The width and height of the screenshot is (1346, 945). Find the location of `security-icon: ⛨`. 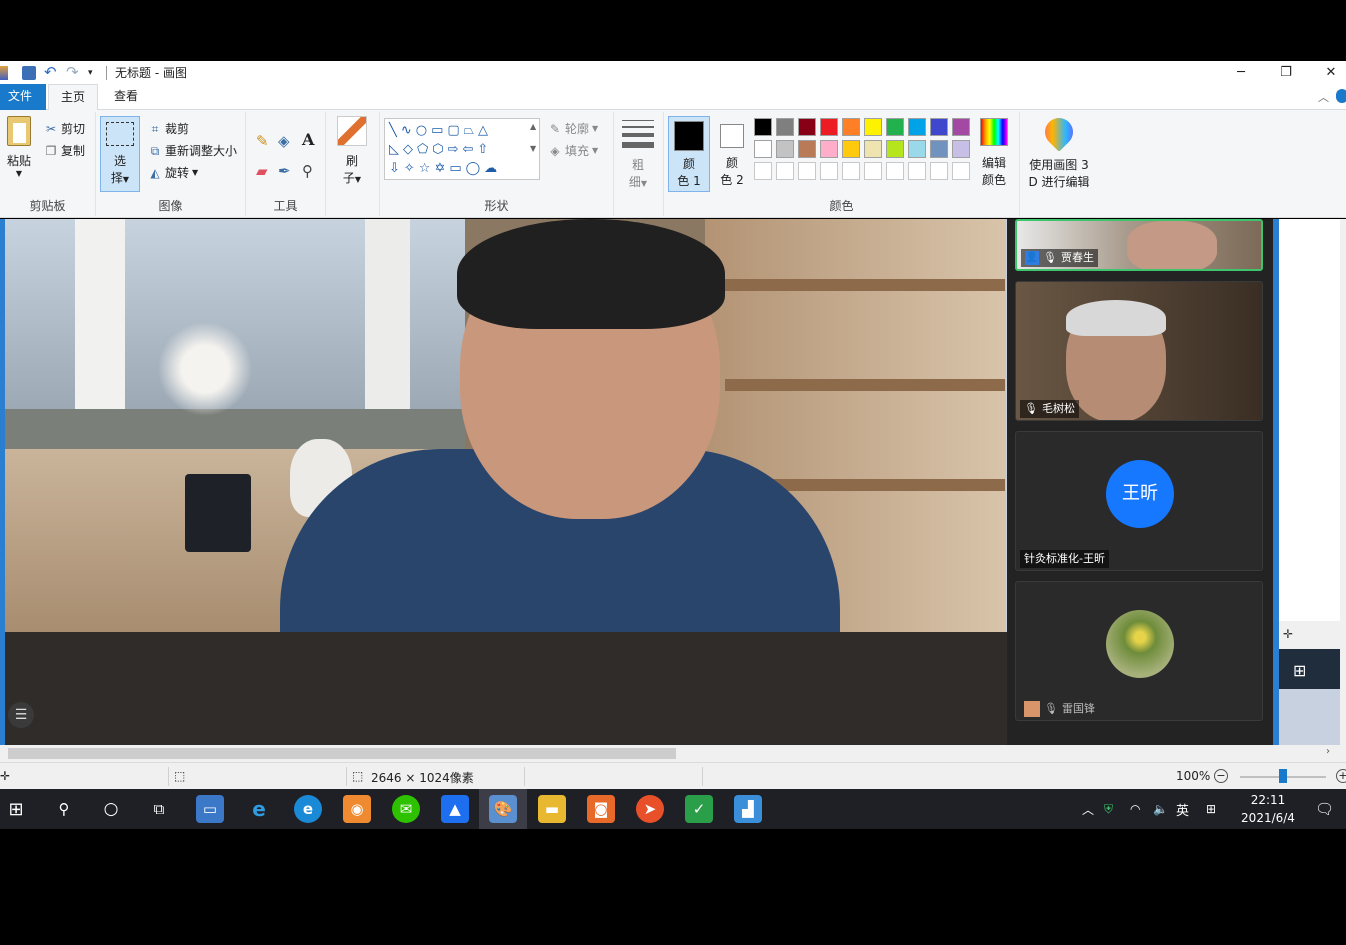

security-icon: ⛨ is located at coordinates (1108, 809).